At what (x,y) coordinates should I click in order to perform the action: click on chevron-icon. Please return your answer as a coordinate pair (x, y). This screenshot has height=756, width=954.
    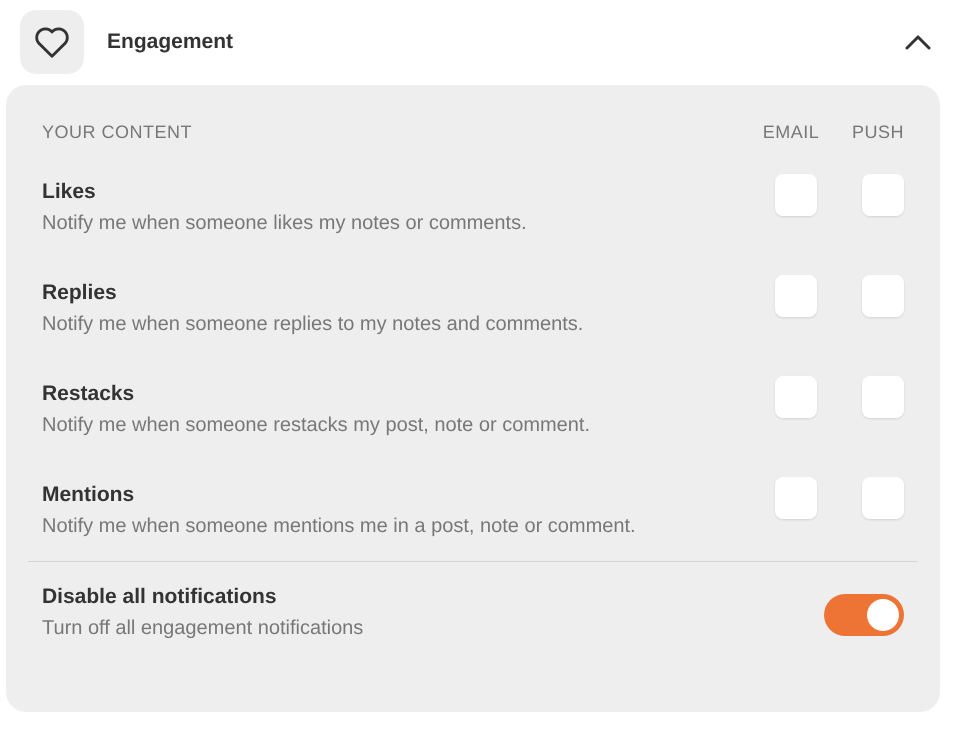
    Looking at the image, I should click on (918, 42).